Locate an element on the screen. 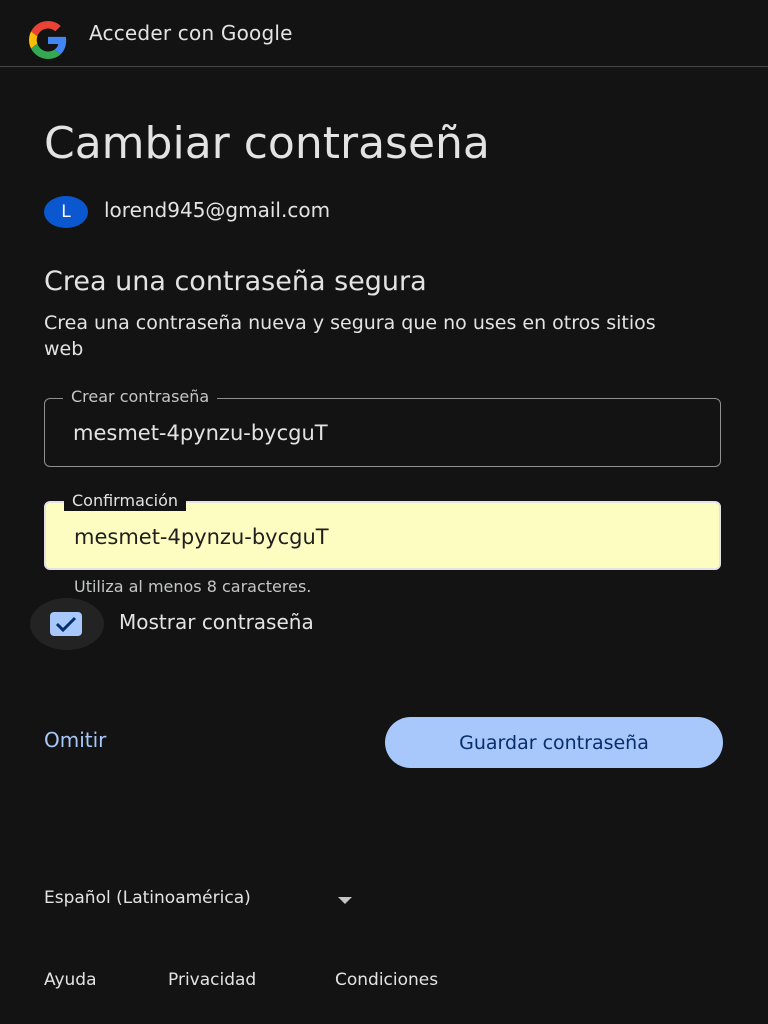  show-password-toggle: Mostrar contraseña is located at coordinates (210, 624).